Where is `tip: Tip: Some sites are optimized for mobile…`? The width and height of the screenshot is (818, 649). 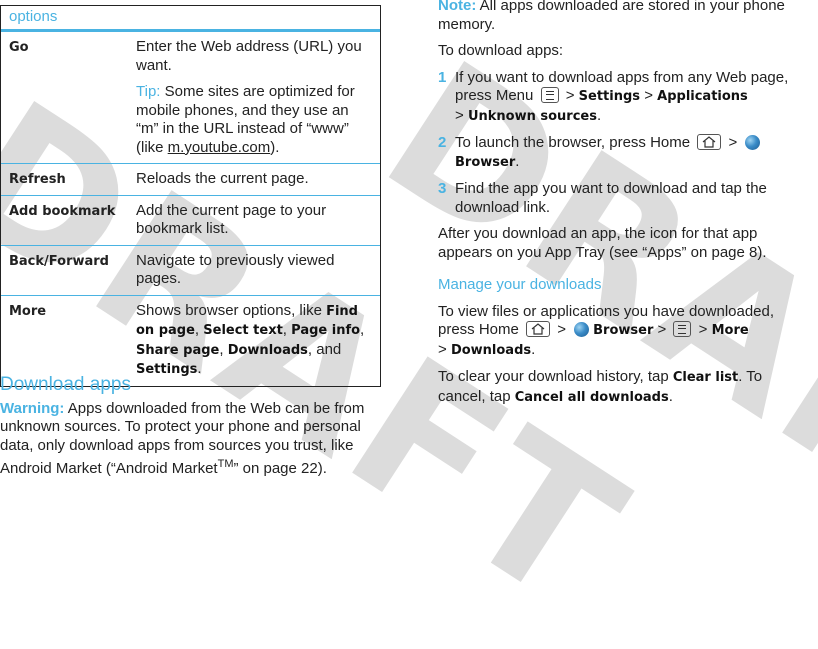
tip: Tip: Some sites are optimized for mobile… is located at coordinates (255, 120).